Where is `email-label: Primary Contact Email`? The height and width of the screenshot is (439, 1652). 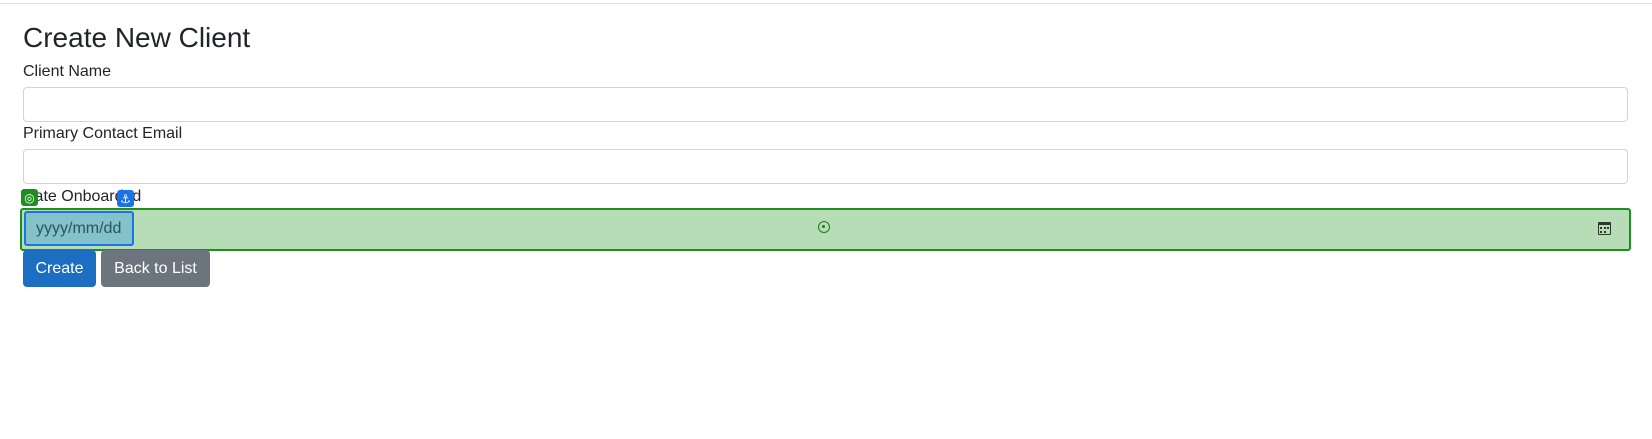
email-label: Primary Contact Email is located at coordinates (103, 133).